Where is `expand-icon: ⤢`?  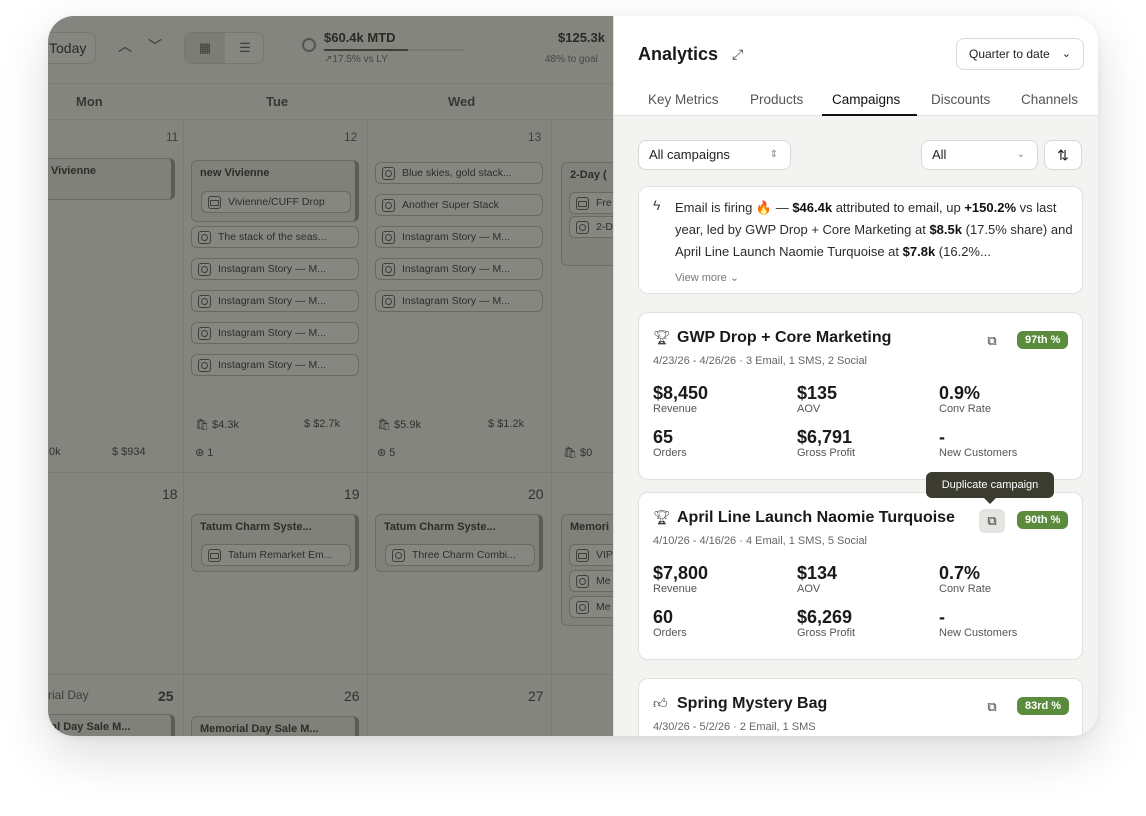
expand-icon: ⤢ is located at coordinates (737, 54).